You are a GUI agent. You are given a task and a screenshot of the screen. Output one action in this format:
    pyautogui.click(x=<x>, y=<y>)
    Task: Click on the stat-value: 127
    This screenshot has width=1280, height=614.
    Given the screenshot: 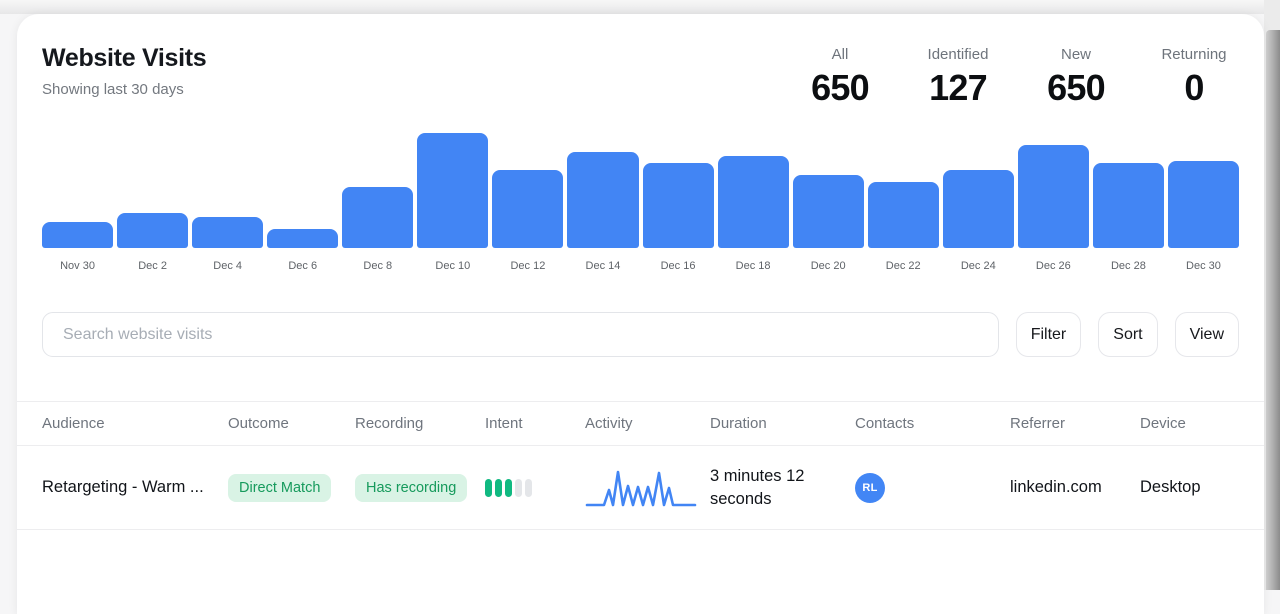 What is the action you would take?
    pyautogui.click(x=958, y=87)
    